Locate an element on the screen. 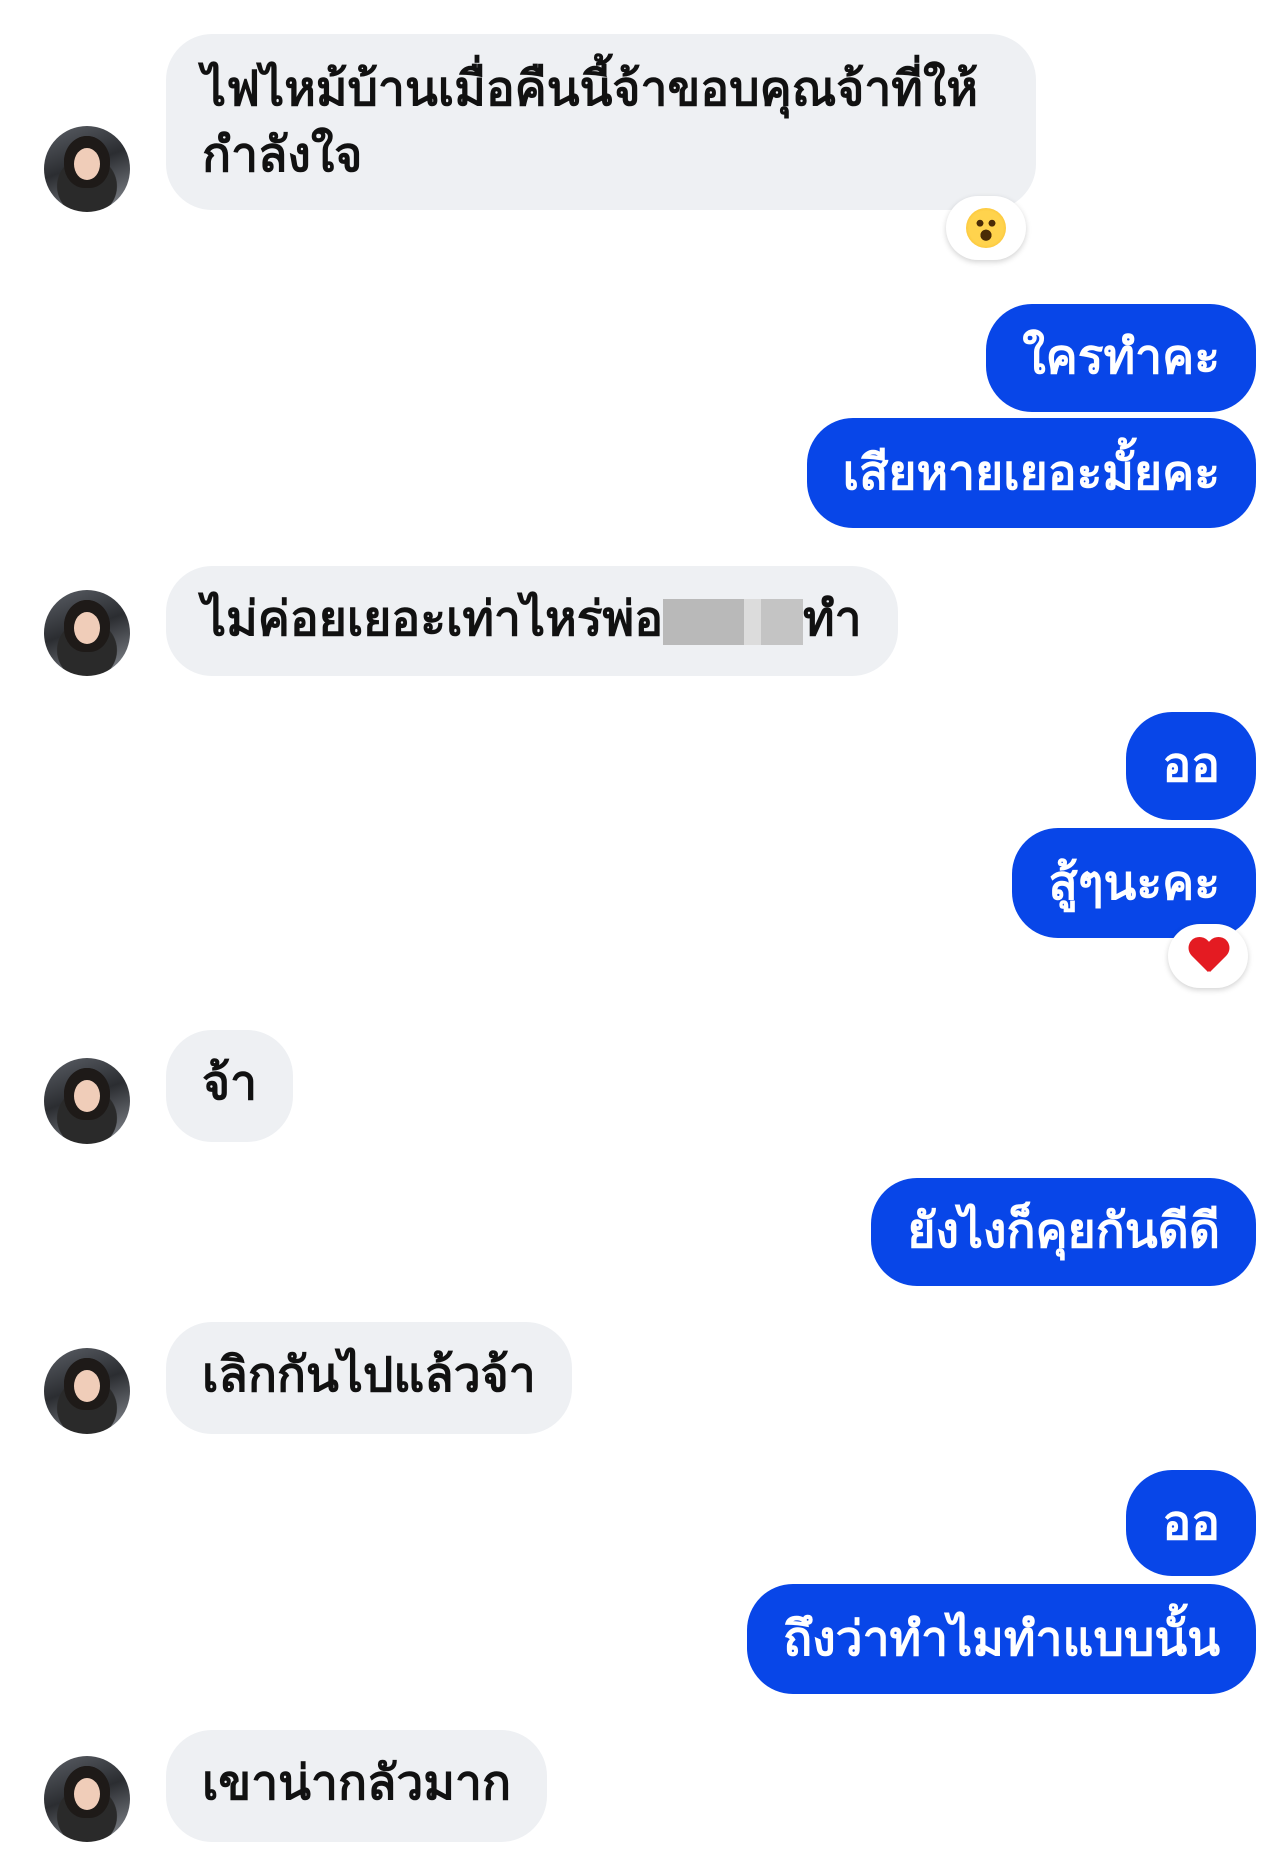 This screenshot has height=1854, width=1280. message-outgoing: ใครทำคะ is located at coordinates (1121, 358).